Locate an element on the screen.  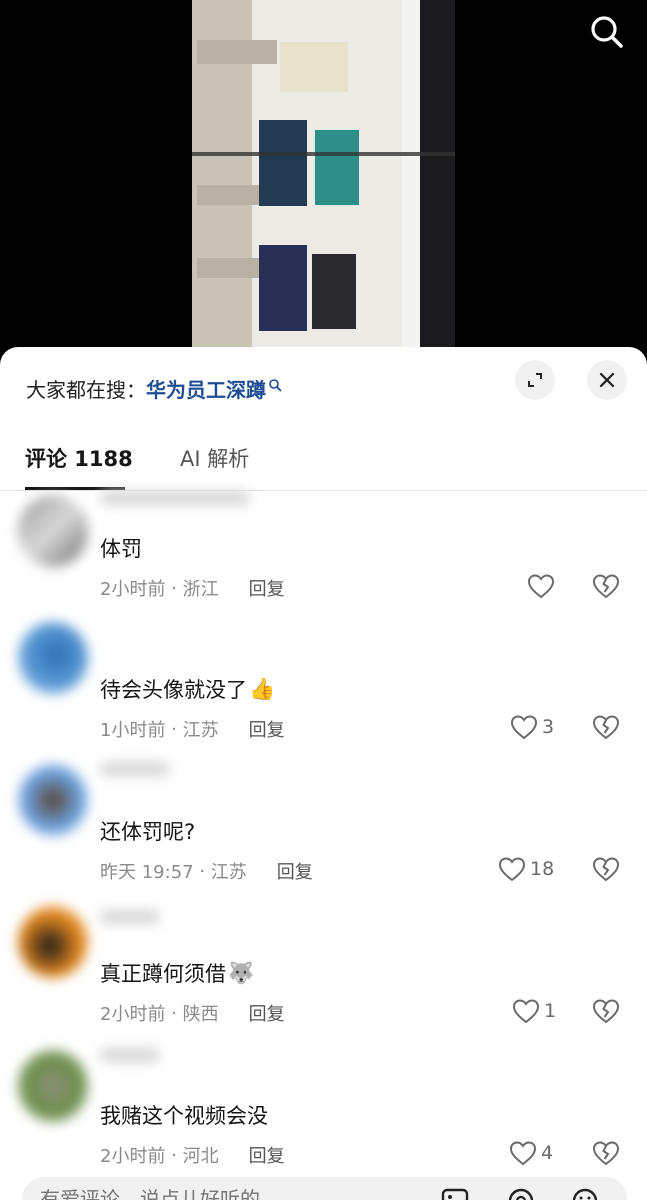
dog-emoji: 🐺 is located at coordinates (241, 972).